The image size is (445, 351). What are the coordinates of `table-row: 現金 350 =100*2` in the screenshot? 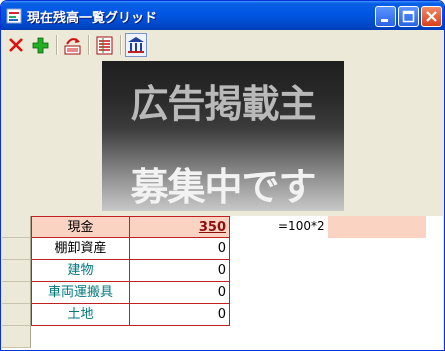 It's located at (222, 227).